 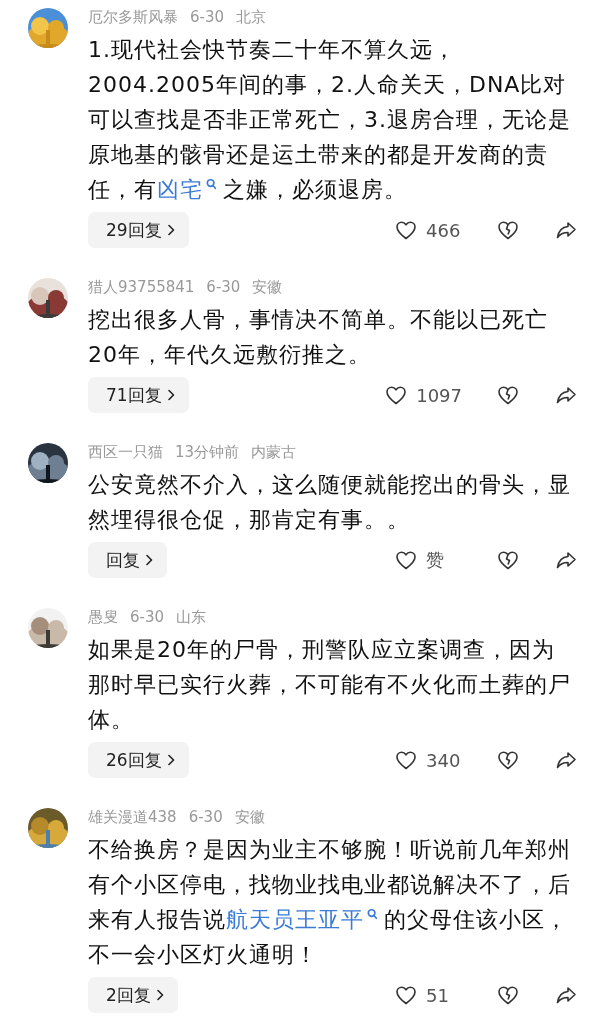 What do you see at coordinates (103, 617) in the screenshot?
I see `user-name: 愚叟` at bounding box center [103, 617].